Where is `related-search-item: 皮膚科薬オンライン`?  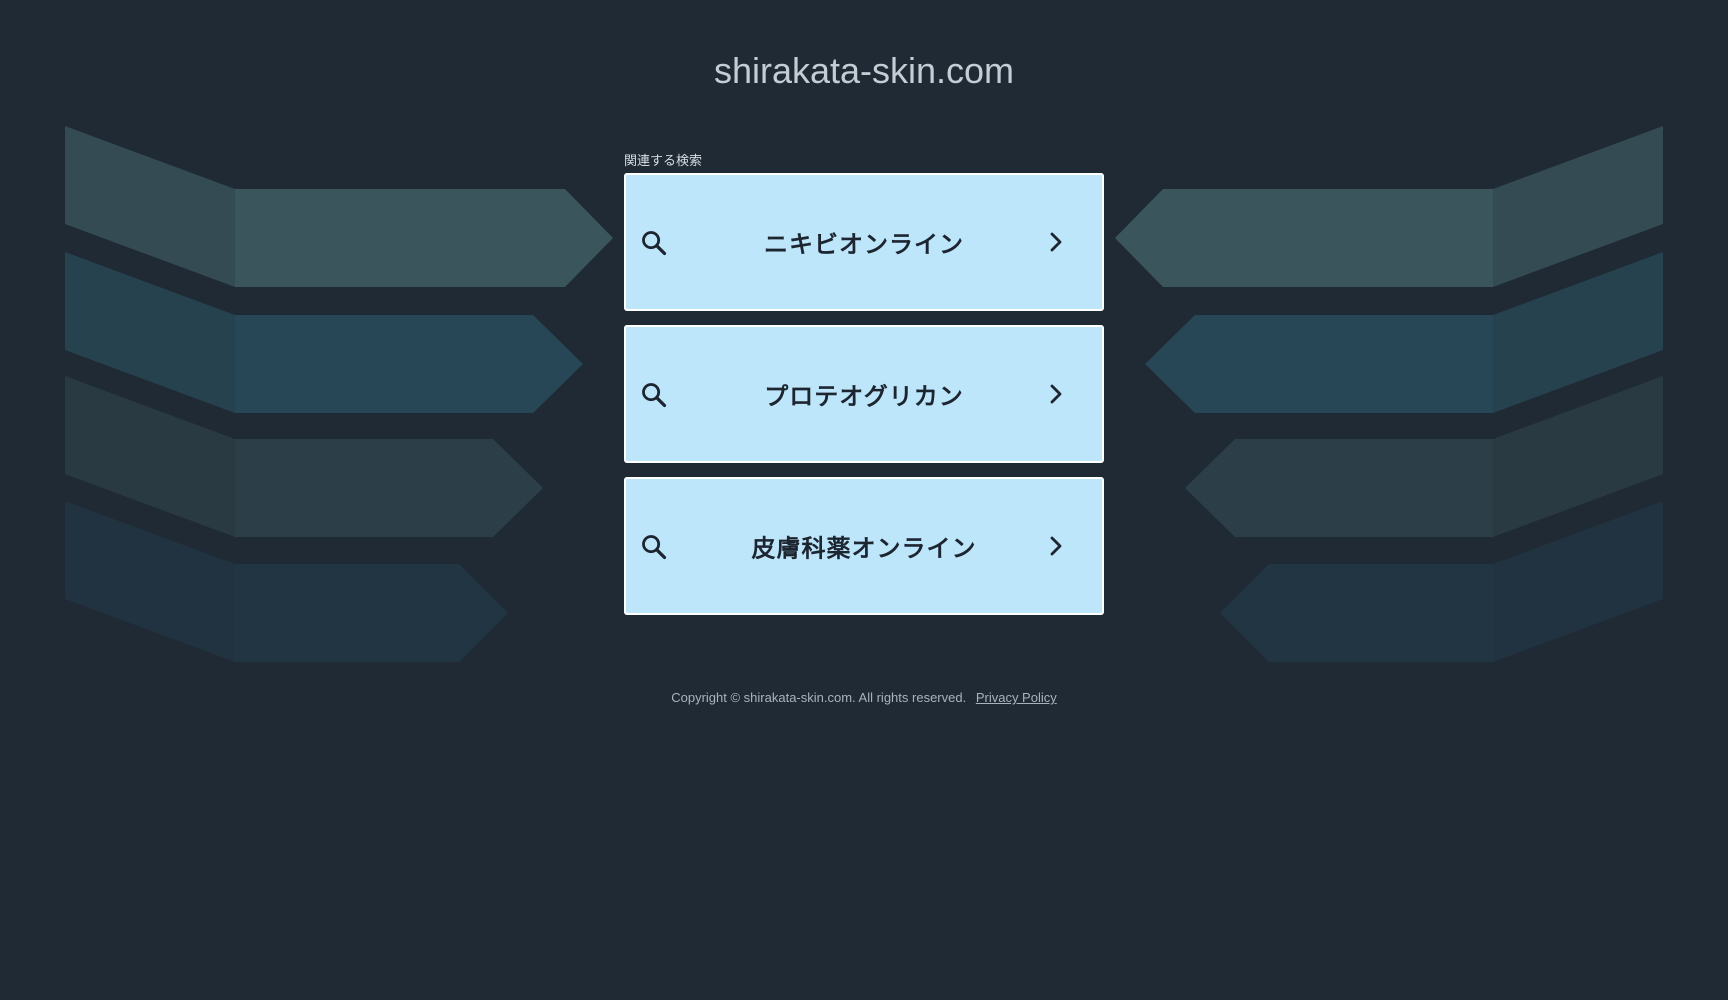 related-search-item: 皮膚科薬オンライン is located at coordinates (864, 546).